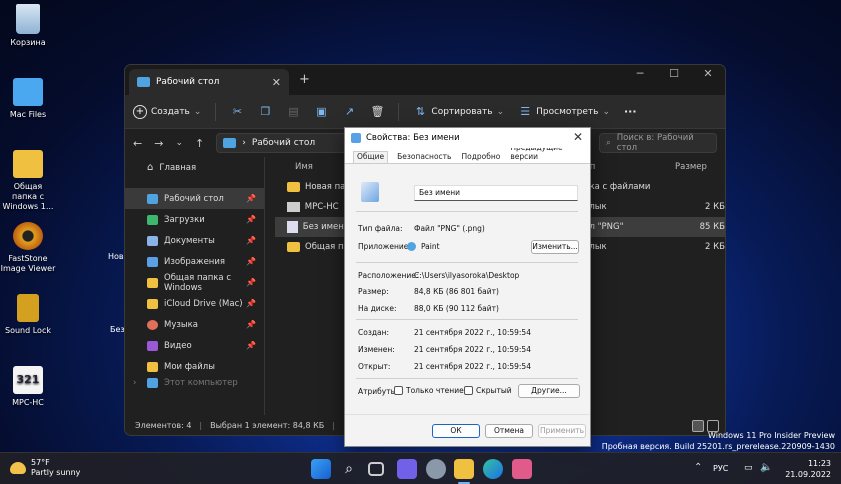  What do you see at coordinates (194, 198) in the screenshot?
I see `nav-item-desktop: Рабочий стол 📌` at bounding box center [194, 198].